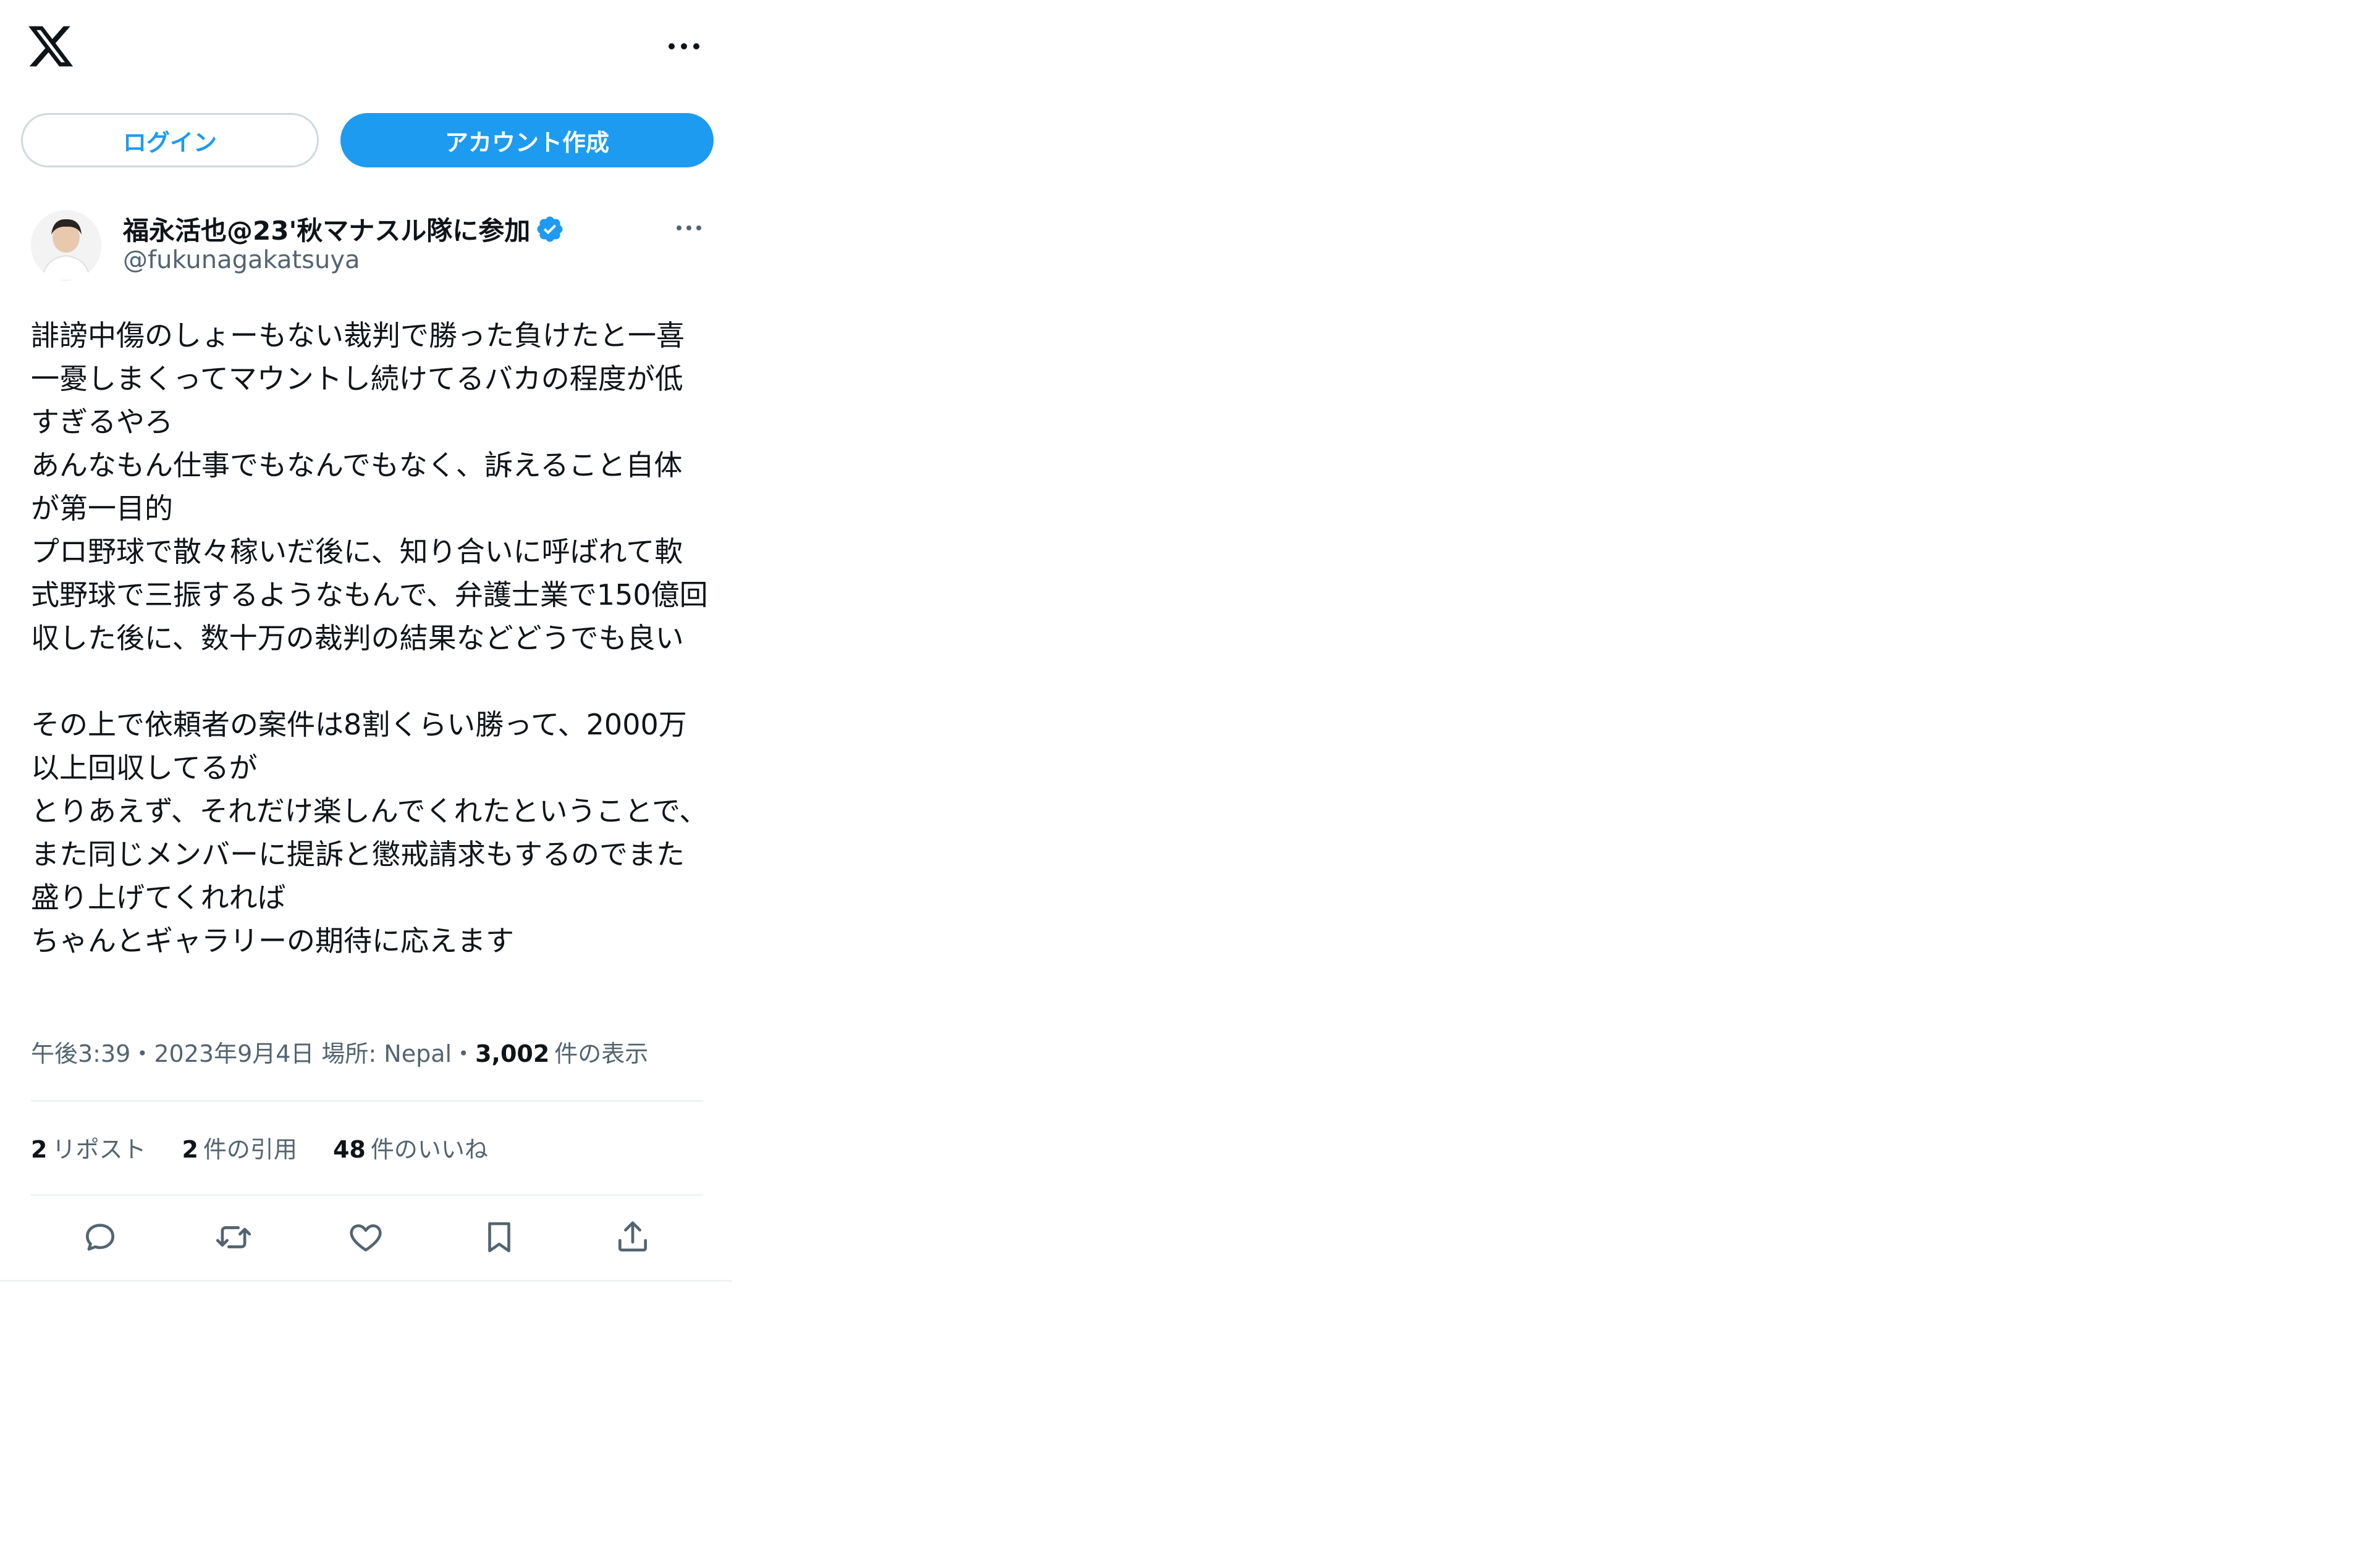  What do you see at coordinates (349, 1149) in the screenshot?
I see `likes-count: 48` at bounding box center [349, 1149].